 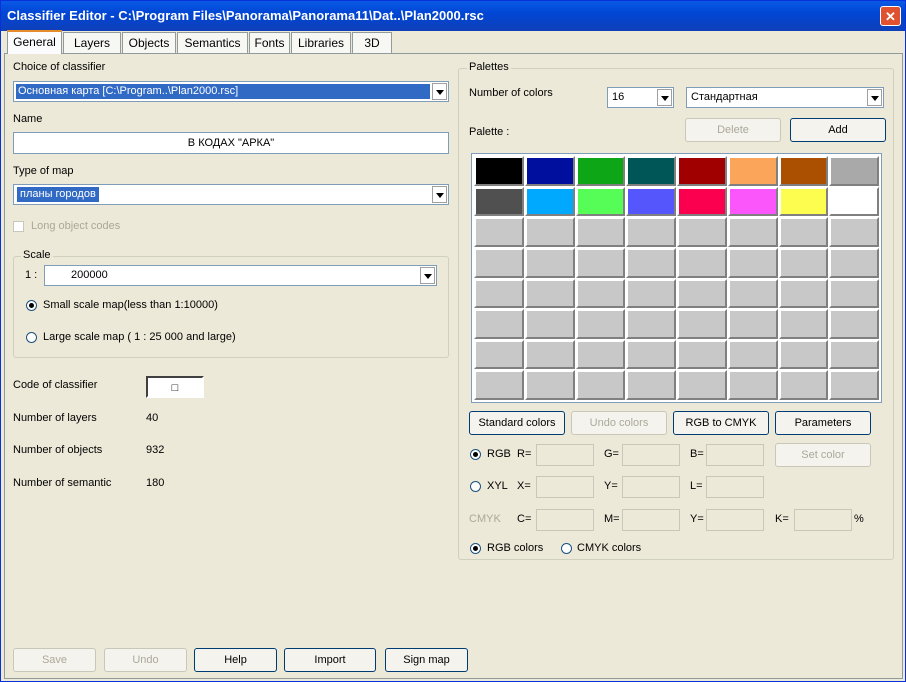 What do you see at coordinates (31, 305) in the screenshot?
I see `small-scale-radio` at bounding box center [31, 305].